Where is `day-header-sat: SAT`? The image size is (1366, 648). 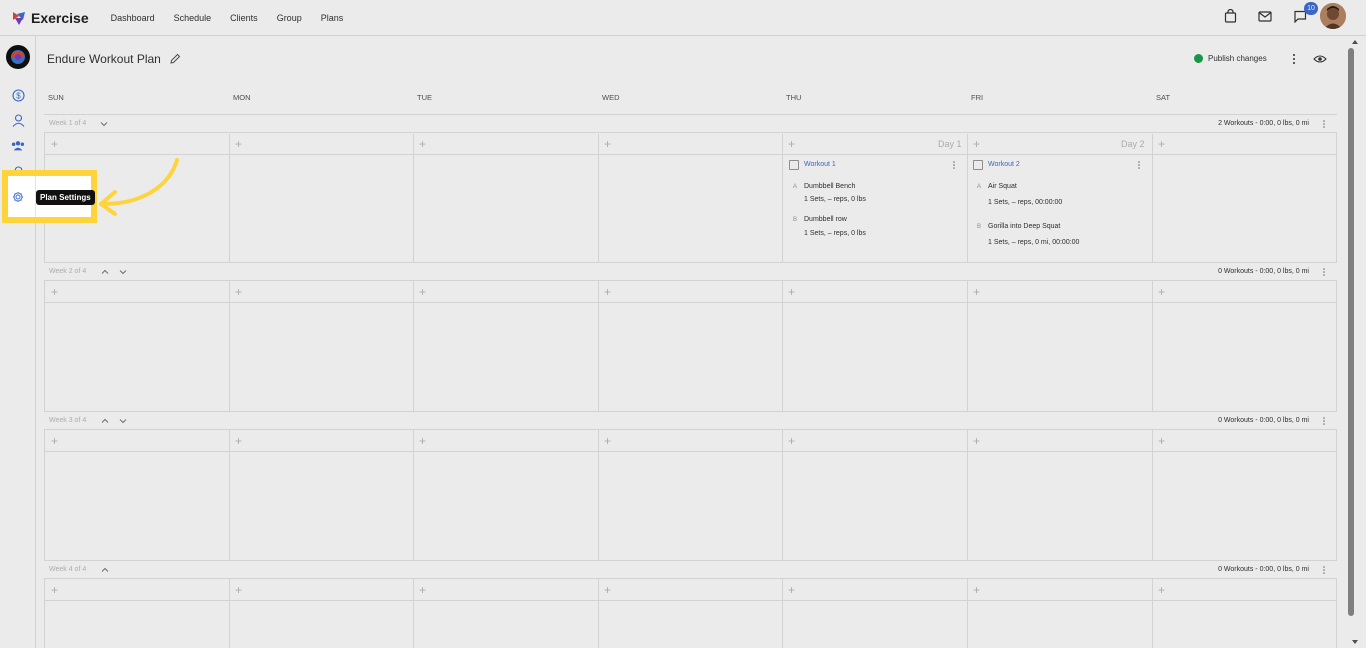
day-header-sat: SAT is located at coordinates (1163, 97).